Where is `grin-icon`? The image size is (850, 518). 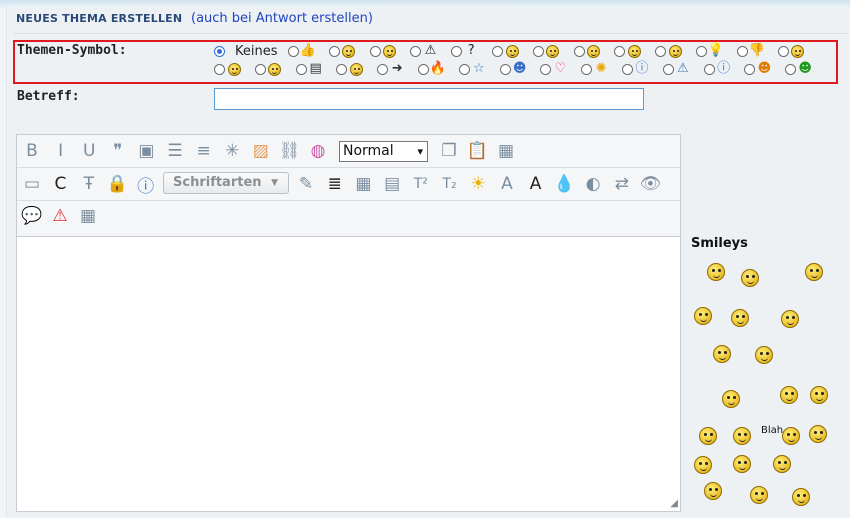
grin-icon is located at coordinates (349, 51).